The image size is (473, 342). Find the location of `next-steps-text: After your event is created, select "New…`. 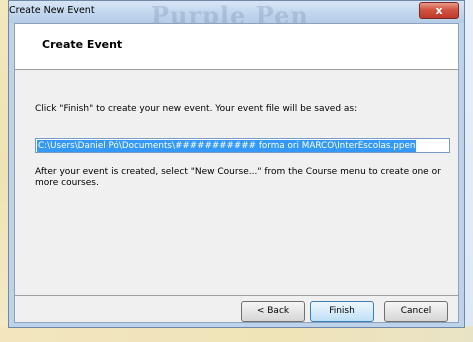

next-steps-text: After your event is created, select "New… is located at coordinates (238, 177).